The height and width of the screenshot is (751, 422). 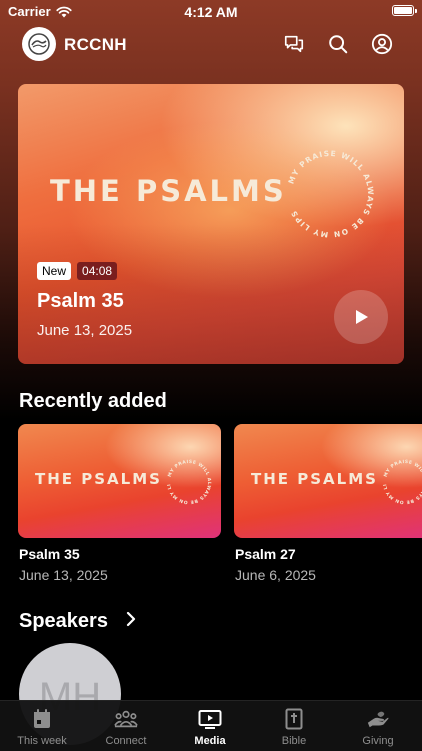 I want to click on recent-item-title: Psalm 27, so click(x=265, y=554).